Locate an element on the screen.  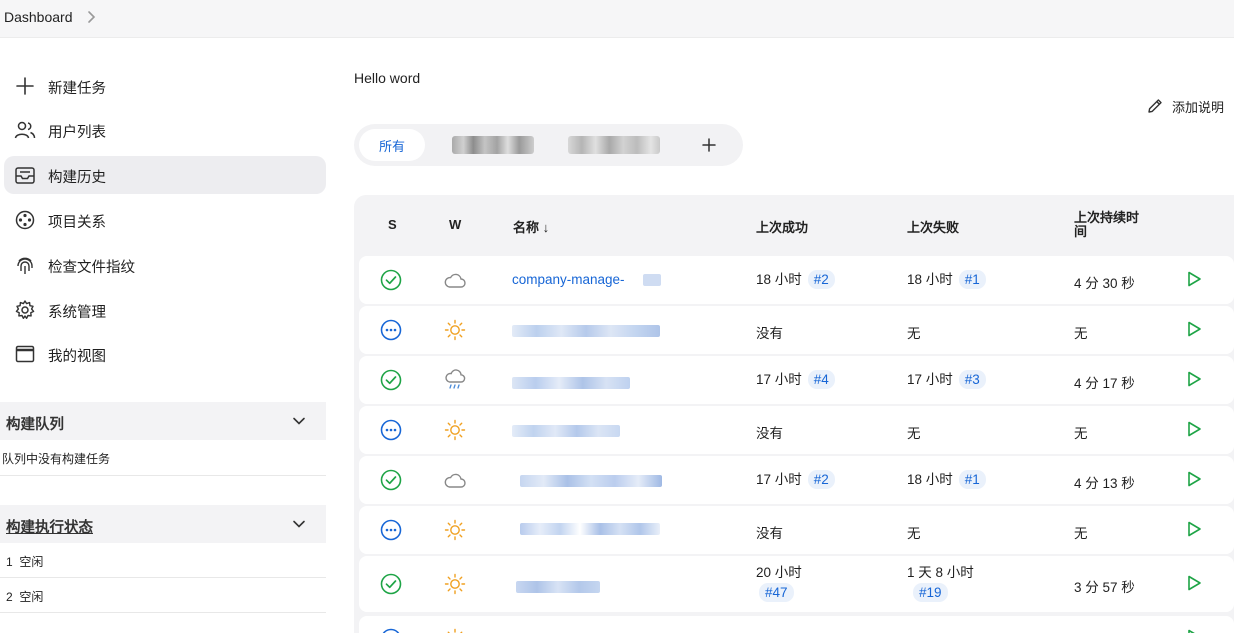
sidebar-item-users: 用户列表 is located at coordinates (165, 130).